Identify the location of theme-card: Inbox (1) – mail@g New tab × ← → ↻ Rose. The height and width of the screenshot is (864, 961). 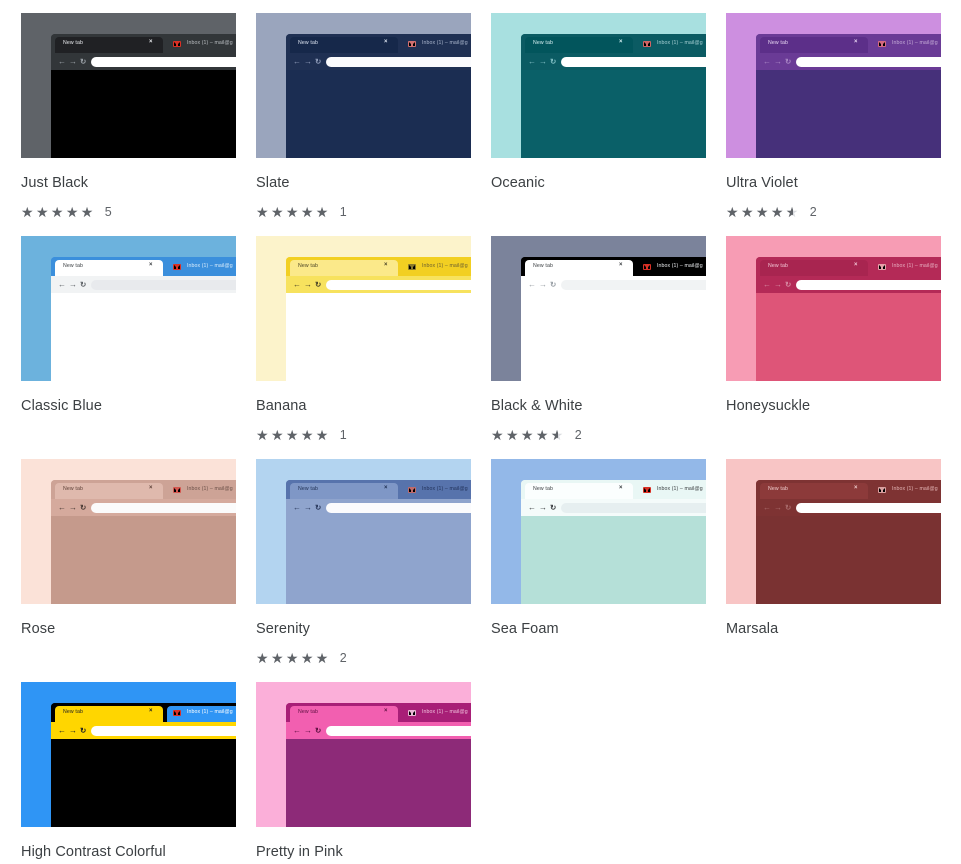
(138, 570).